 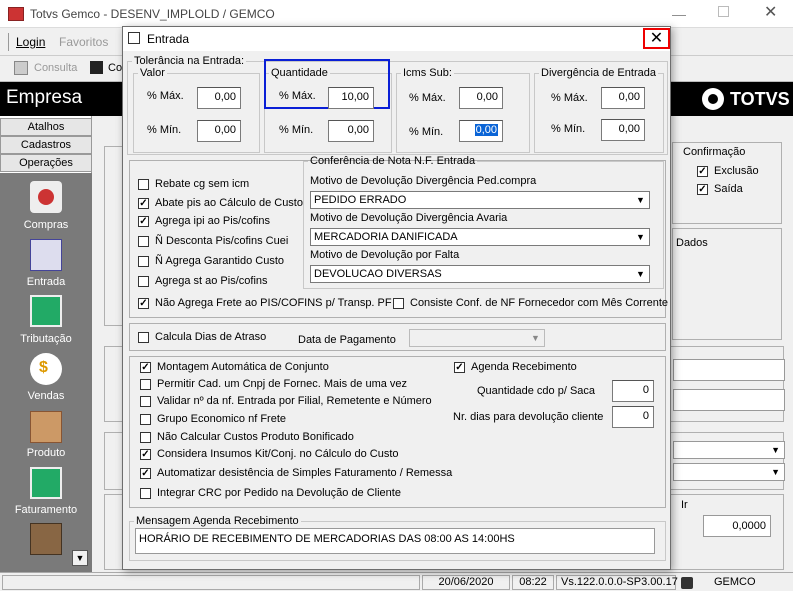 I want to click on nr-dias-input: 0, so click(x=633, y=417).